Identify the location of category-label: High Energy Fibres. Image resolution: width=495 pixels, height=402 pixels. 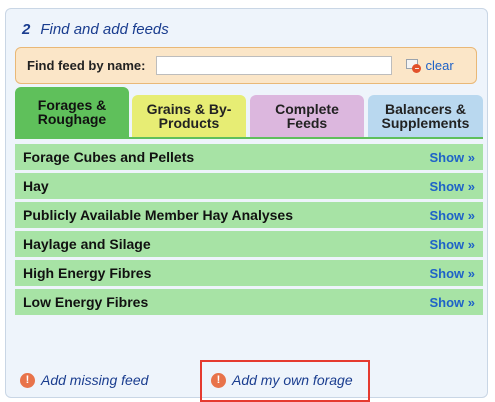
(87, 273).